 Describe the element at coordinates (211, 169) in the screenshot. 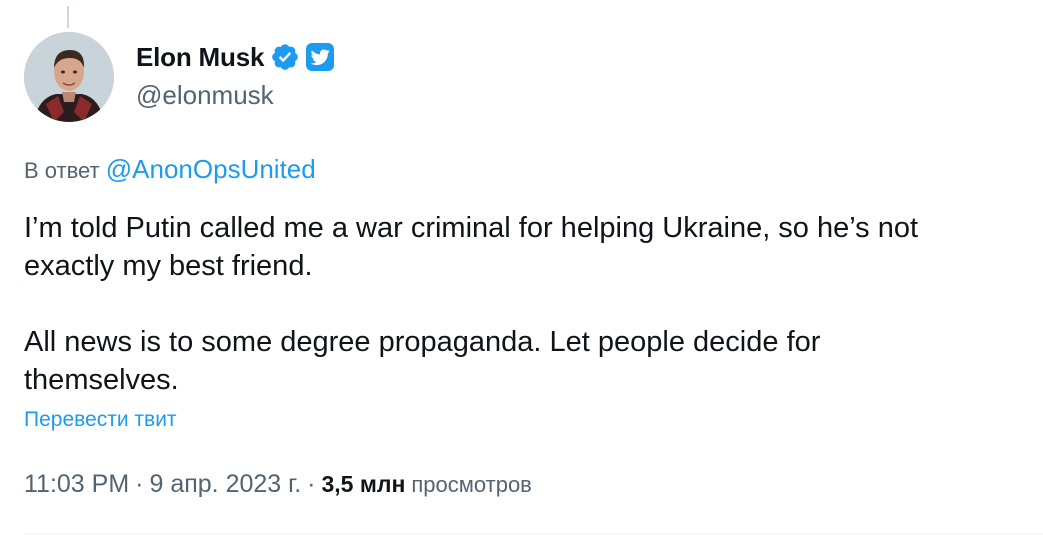

I see `reply-mention-link: @AnonOpsUnited` at that location.